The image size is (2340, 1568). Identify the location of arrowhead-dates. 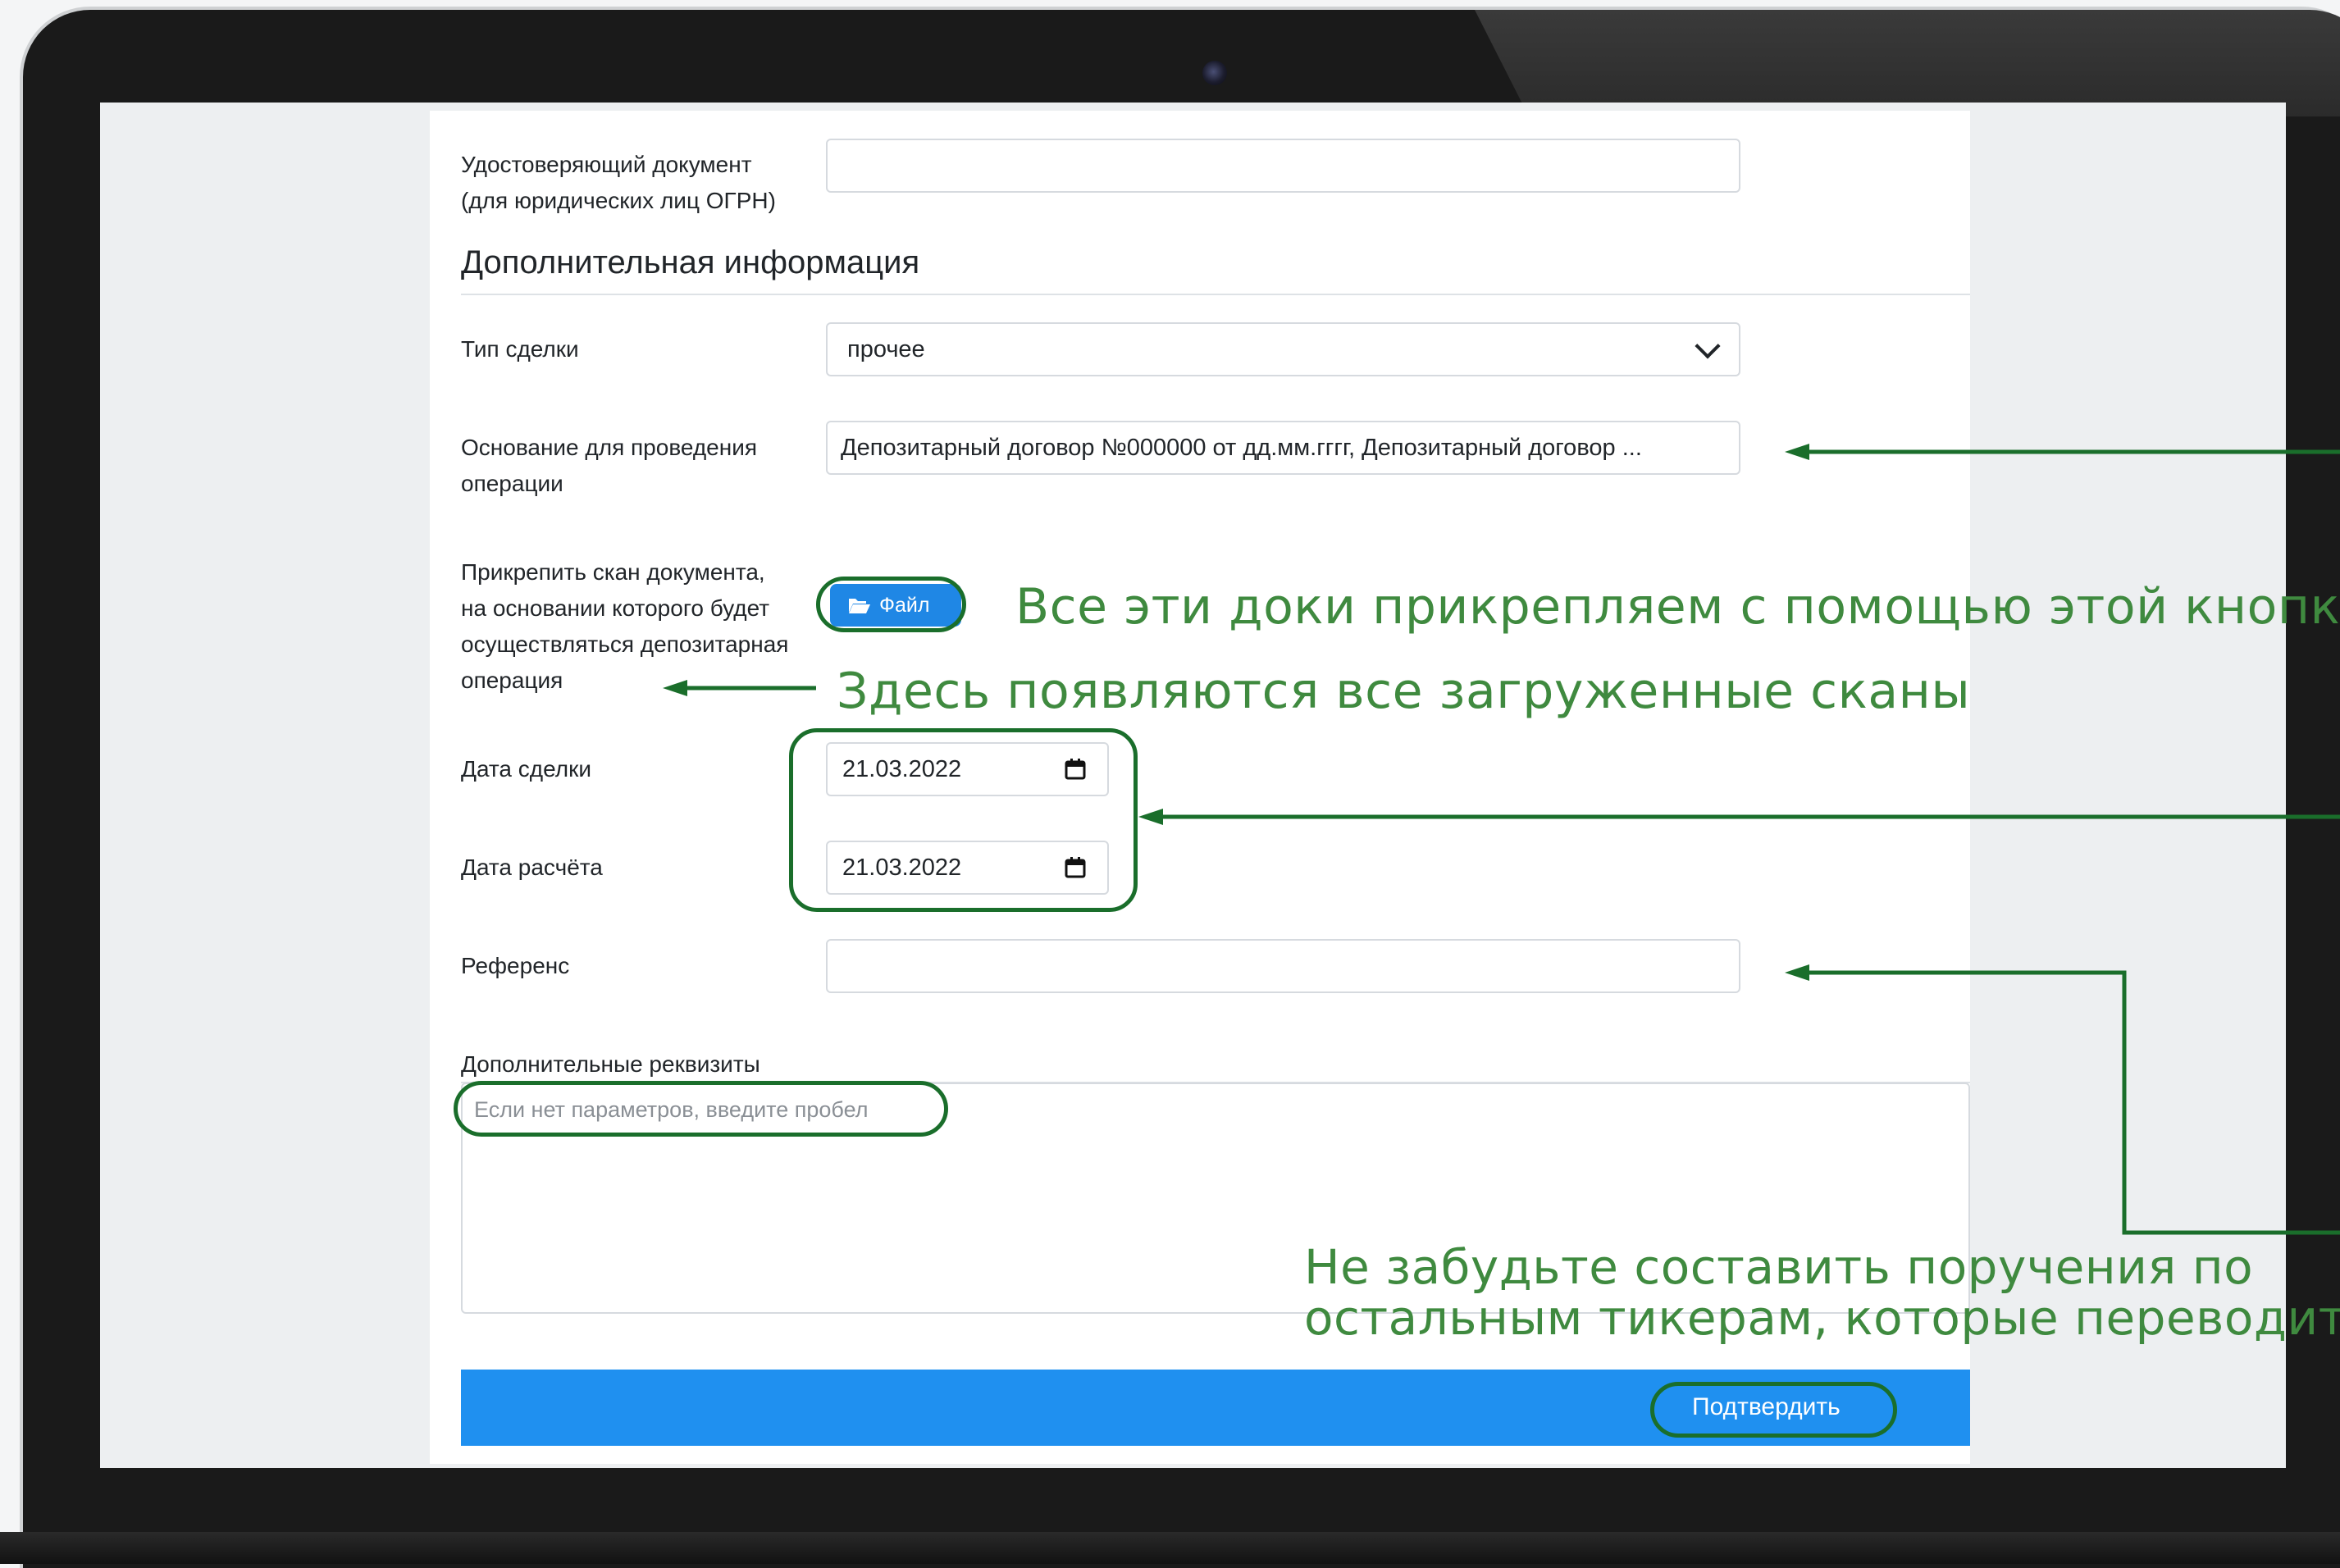
(1151, 817).